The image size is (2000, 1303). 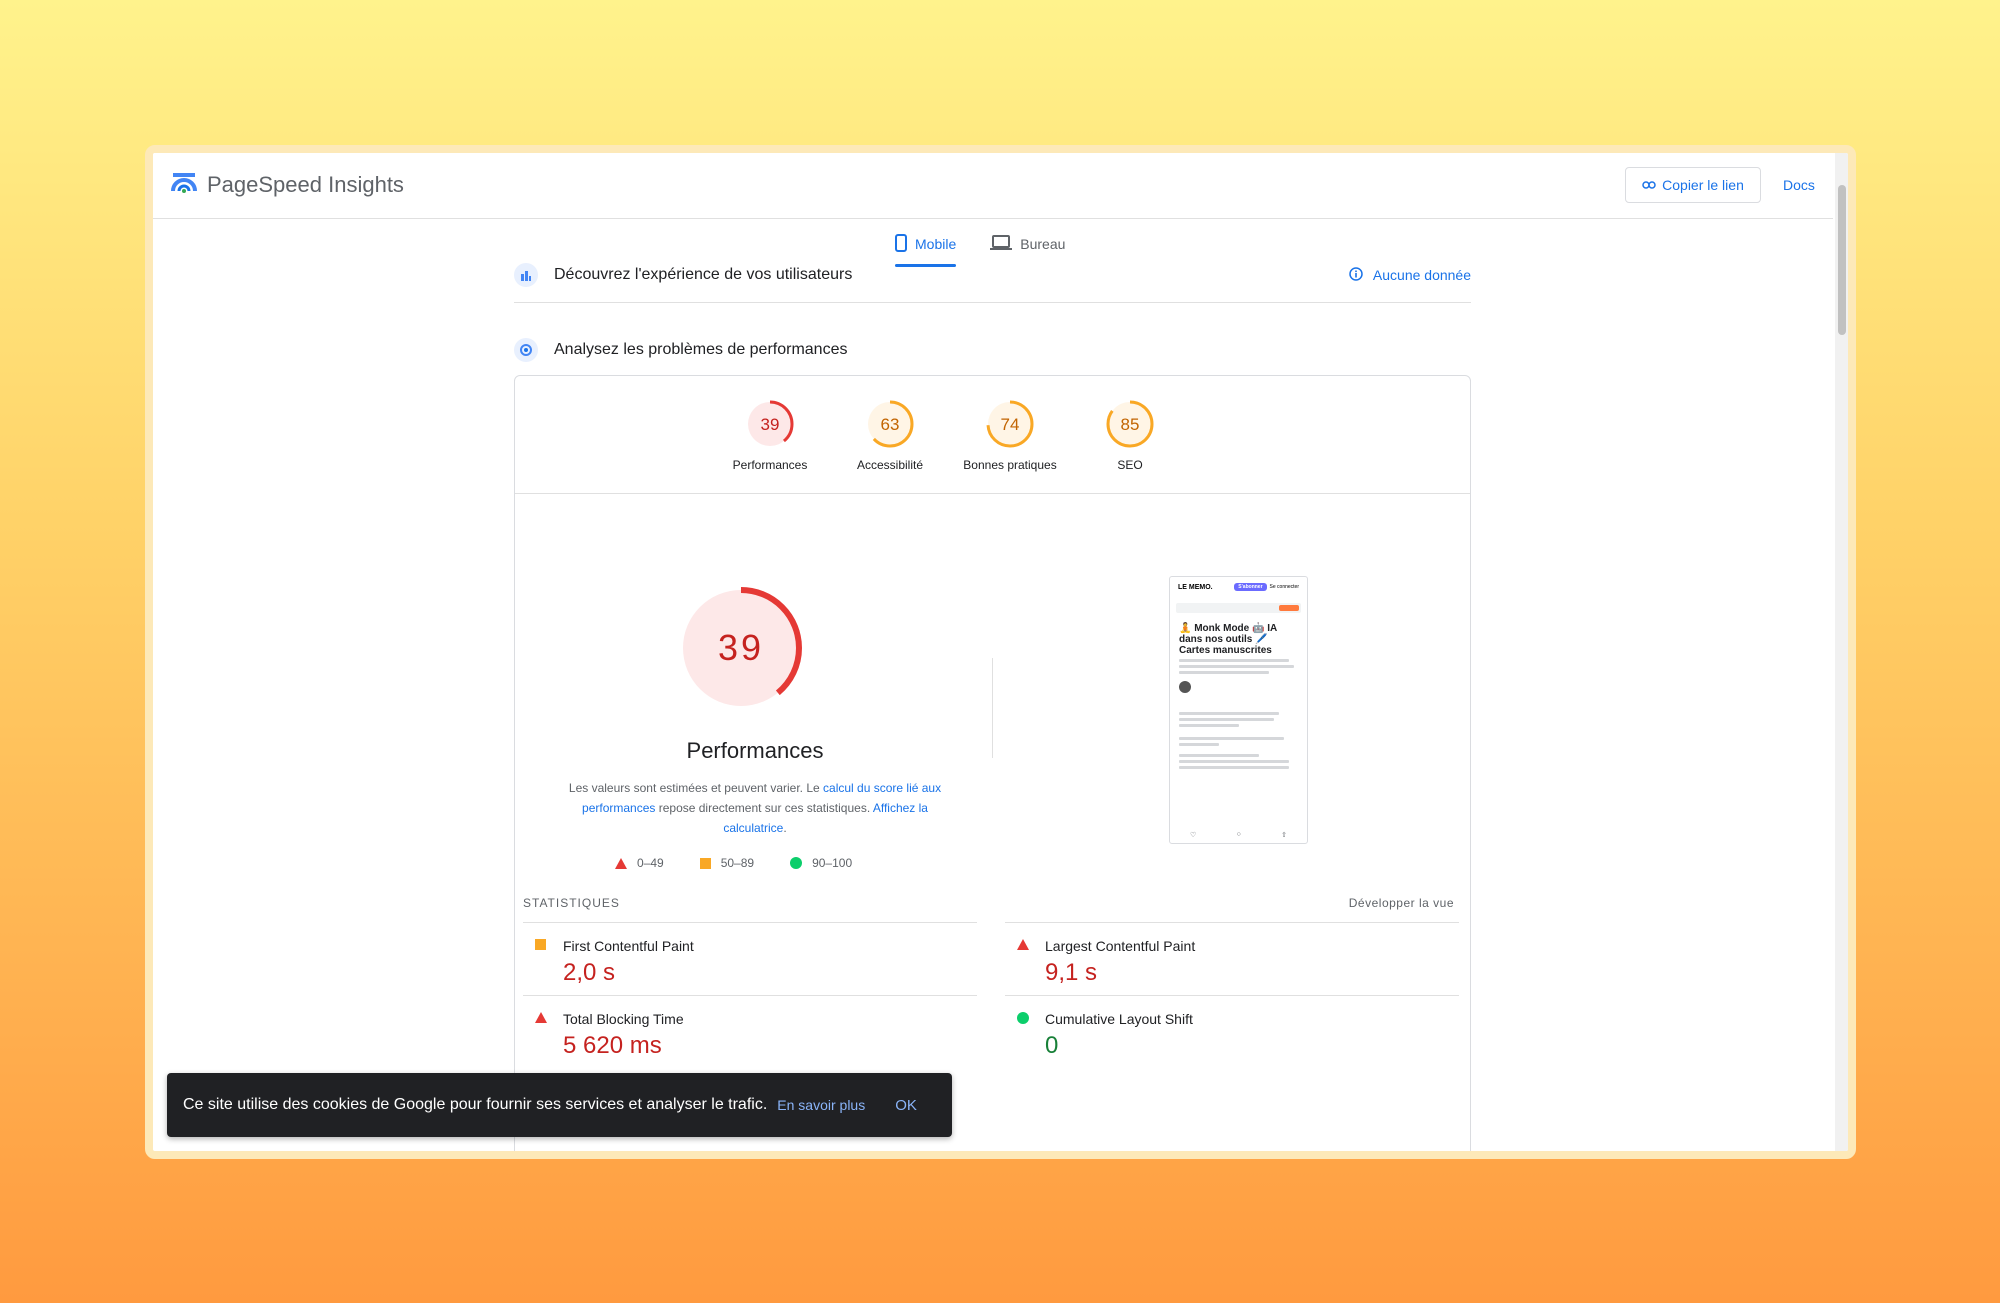 What do you see at coordinates (980, 245) in the screenshot?
I see `device-tabs: Mobile Bureau` at bounding box center [980, 245].